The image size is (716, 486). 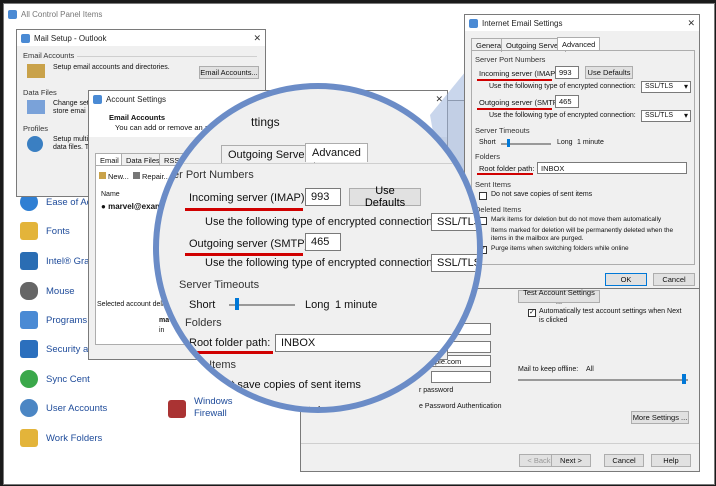 I want to click on mag-incoming-underline, so click(x=244, y=209).